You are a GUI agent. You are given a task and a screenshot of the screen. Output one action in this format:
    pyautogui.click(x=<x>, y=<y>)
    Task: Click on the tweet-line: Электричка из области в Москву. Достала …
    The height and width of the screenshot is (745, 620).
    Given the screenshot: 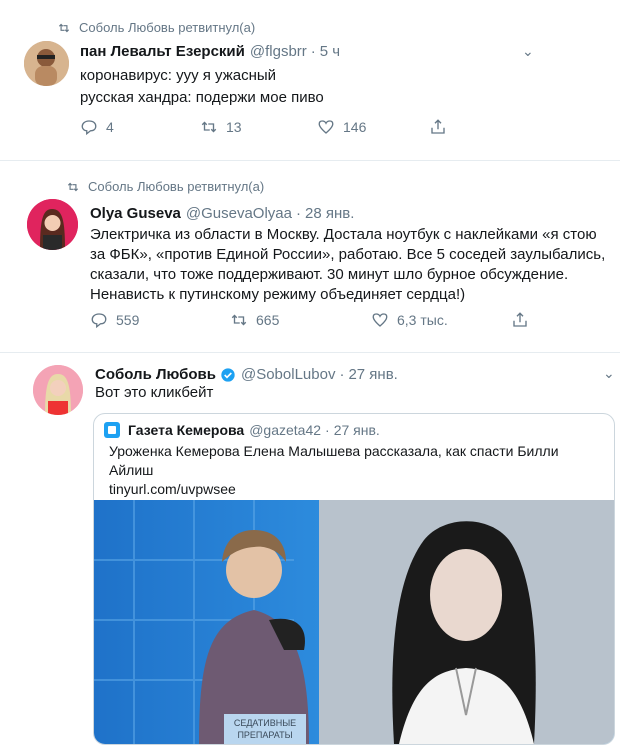 What is the action you would take?
    pyautogui.click(x=343, y=234)
    